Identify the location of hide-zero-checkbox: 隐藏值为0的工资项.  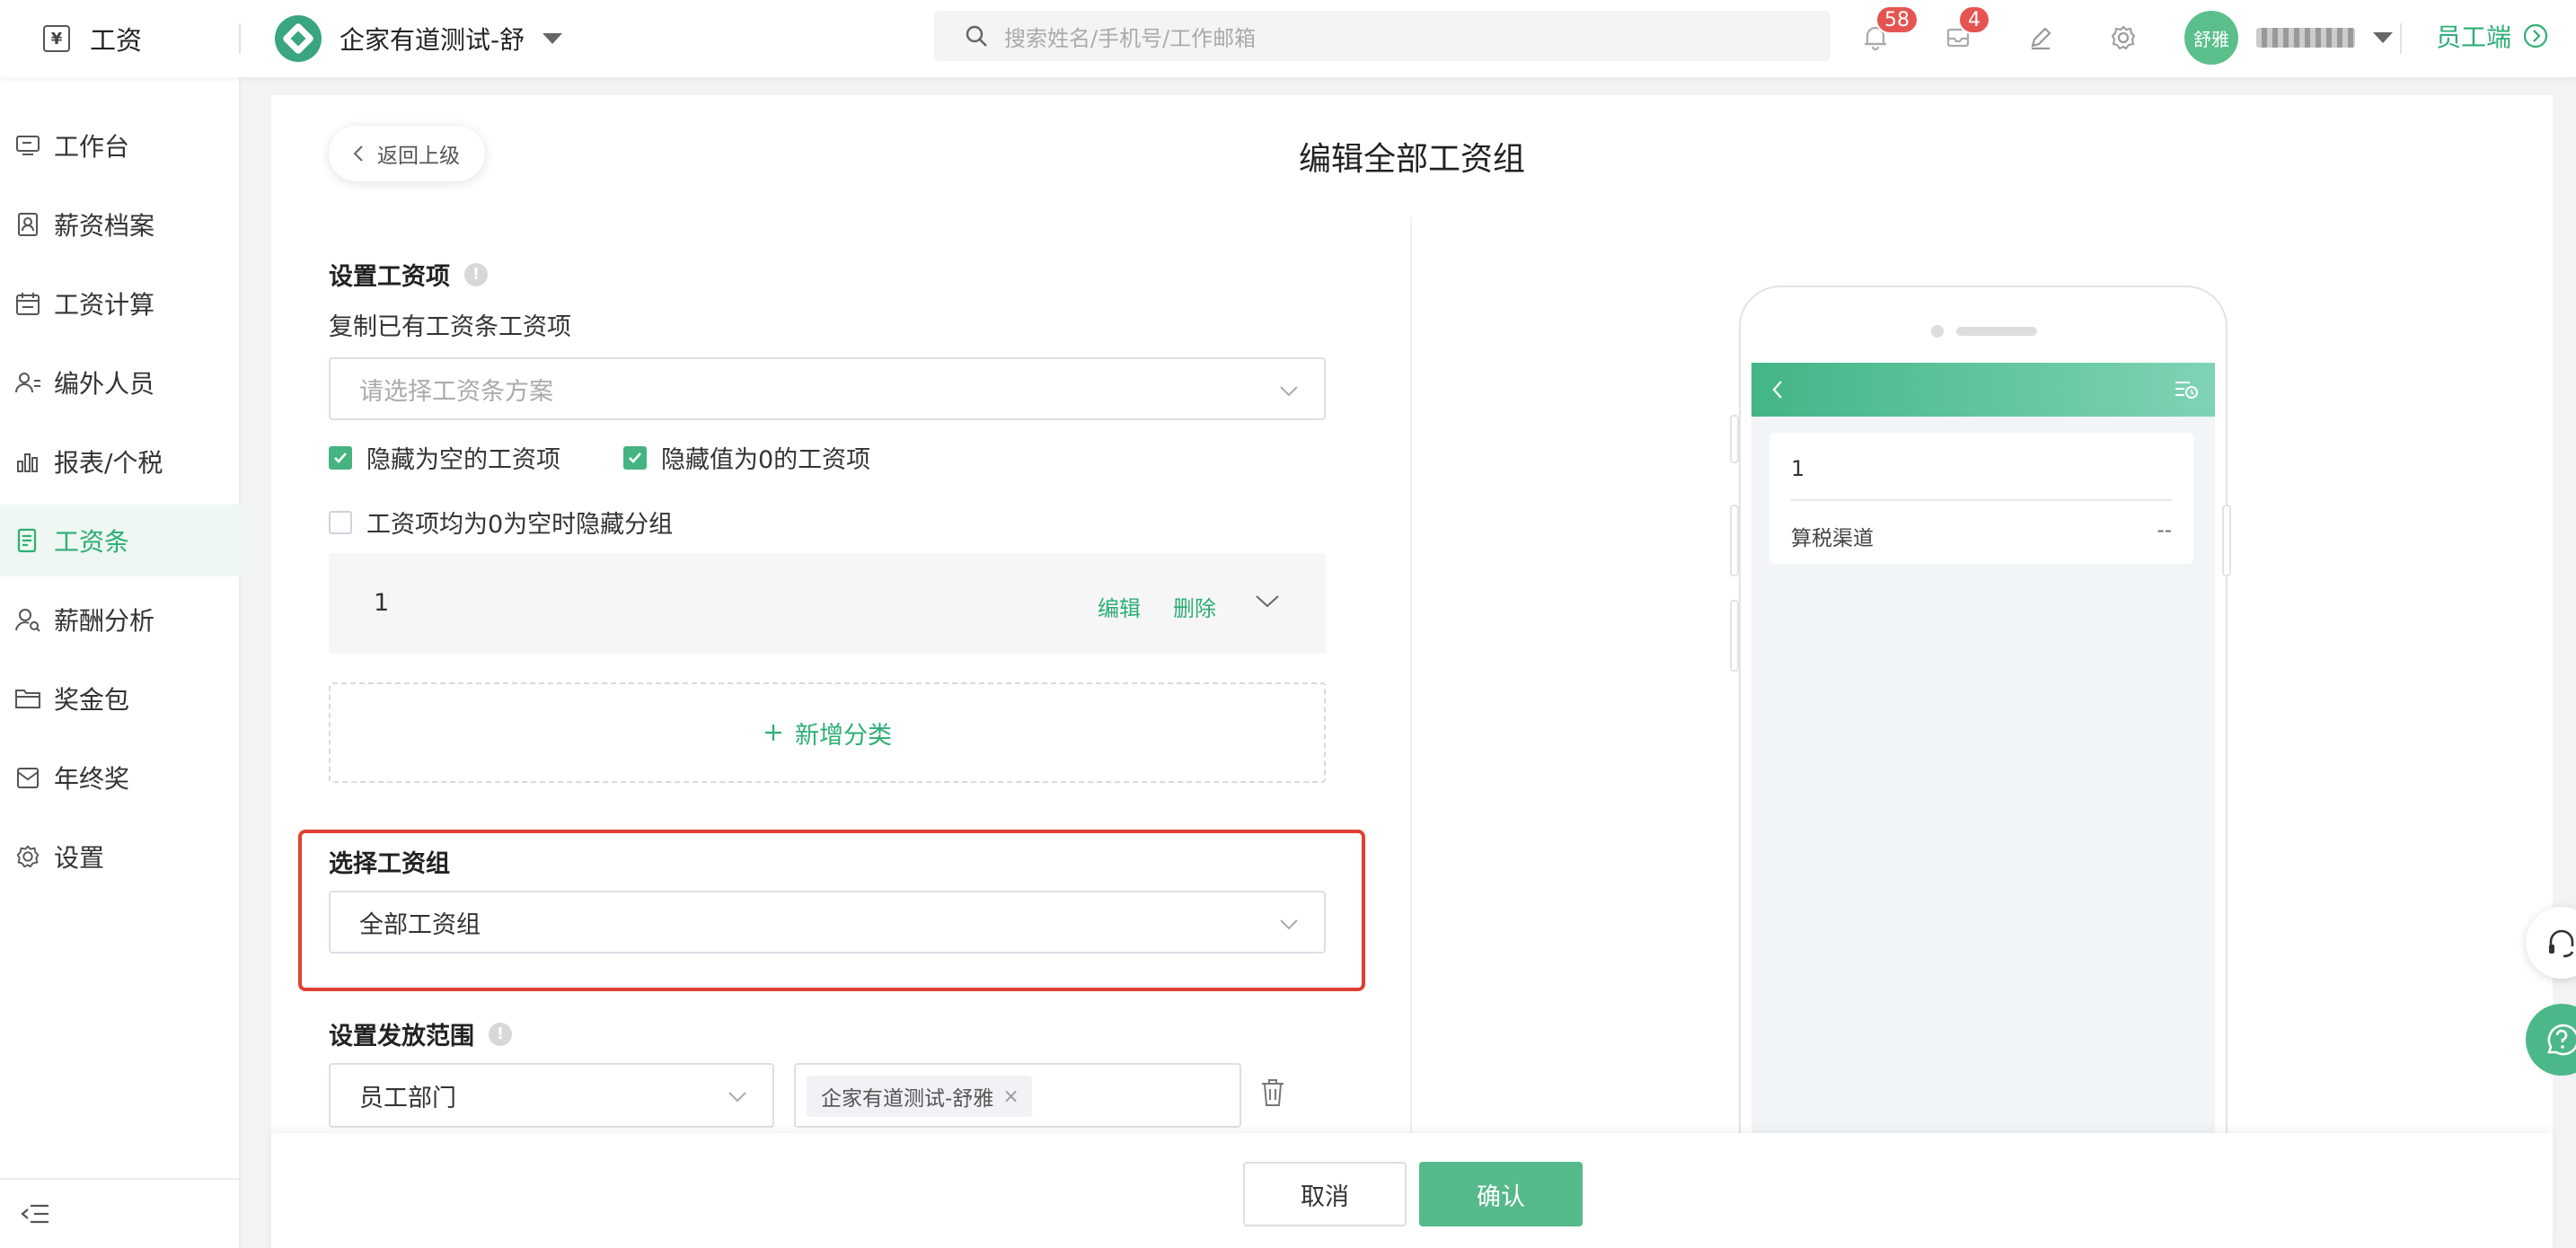
(746, 457).